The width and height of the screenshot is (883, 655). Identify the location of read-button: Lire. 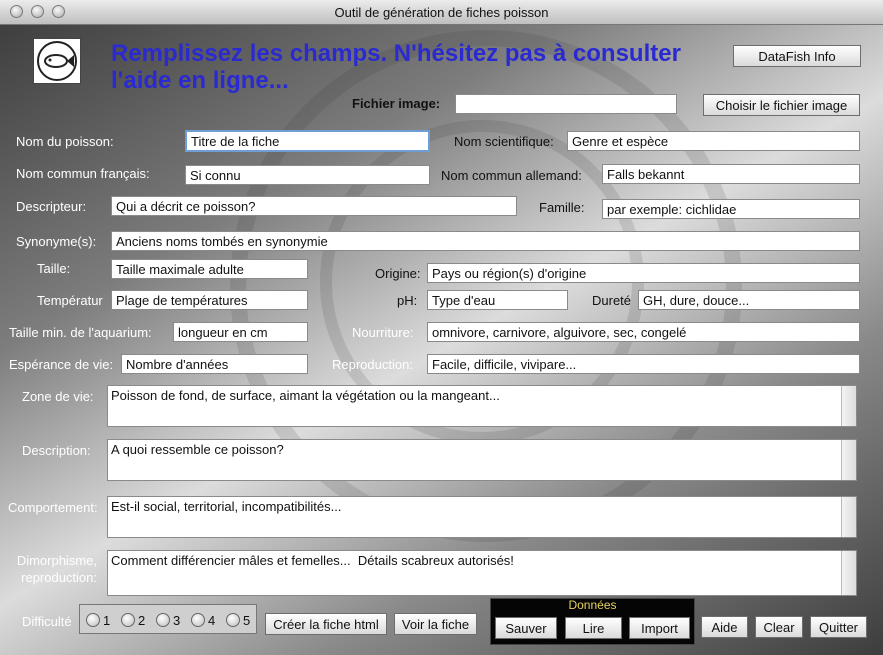
(593, 628).